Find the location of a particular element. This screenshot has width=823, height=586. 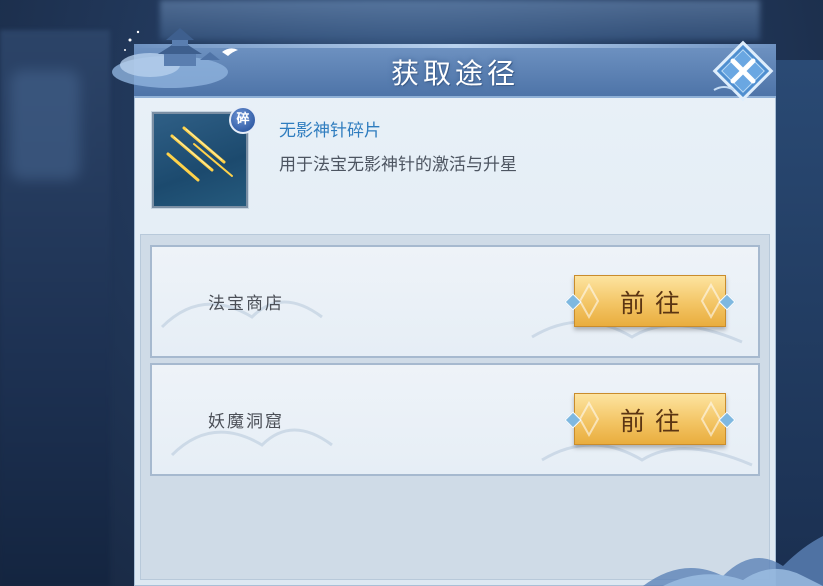

background-right-blur is located at coordinates (795, 323).